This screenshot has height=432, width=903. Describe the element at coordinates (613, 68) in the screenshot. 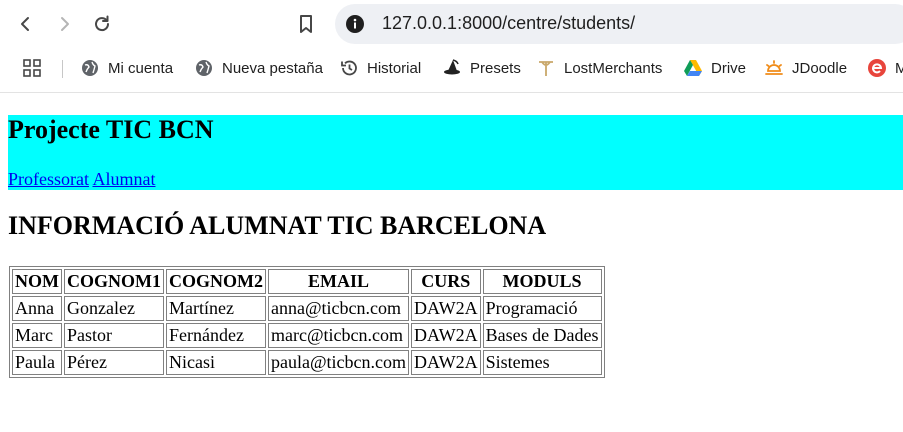

I see `bookmark-label: LostMerchants` at that location.